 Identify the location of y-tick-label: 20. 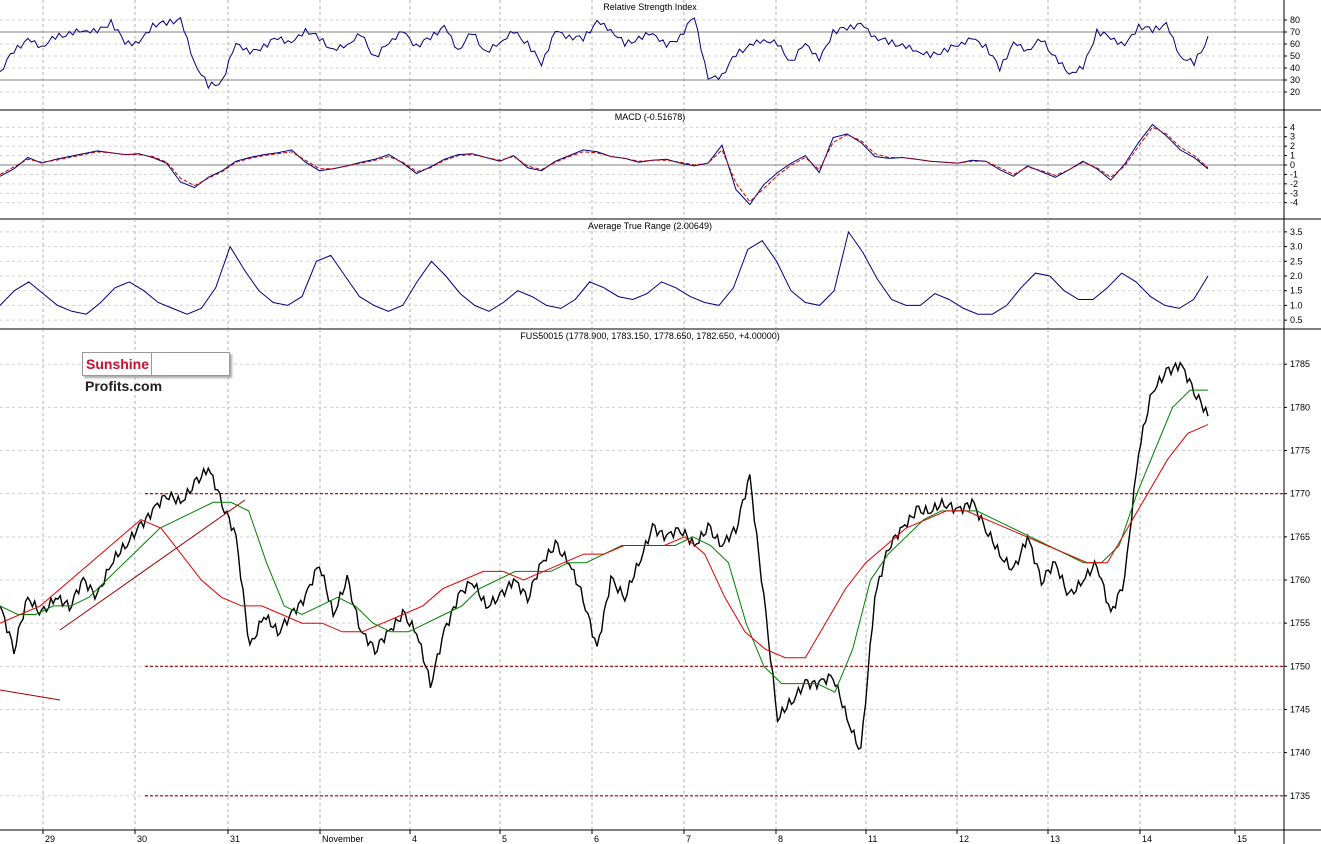
(1295, 92).